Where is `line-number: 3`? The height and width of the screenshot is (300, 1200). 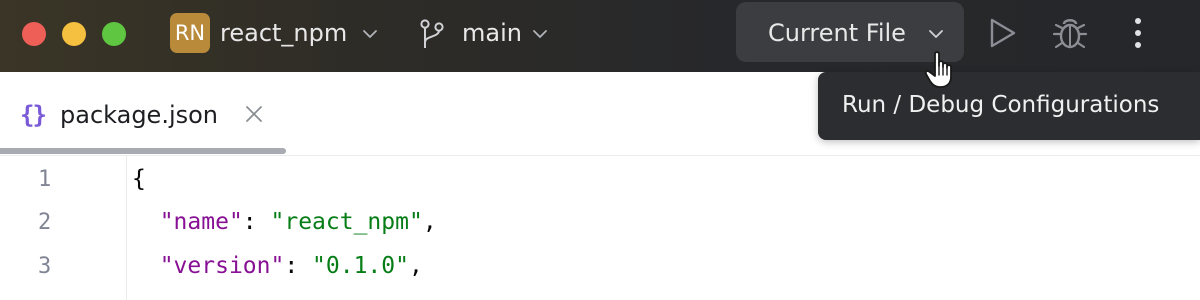 line-number: 3 is located at coordinates (45, 266).